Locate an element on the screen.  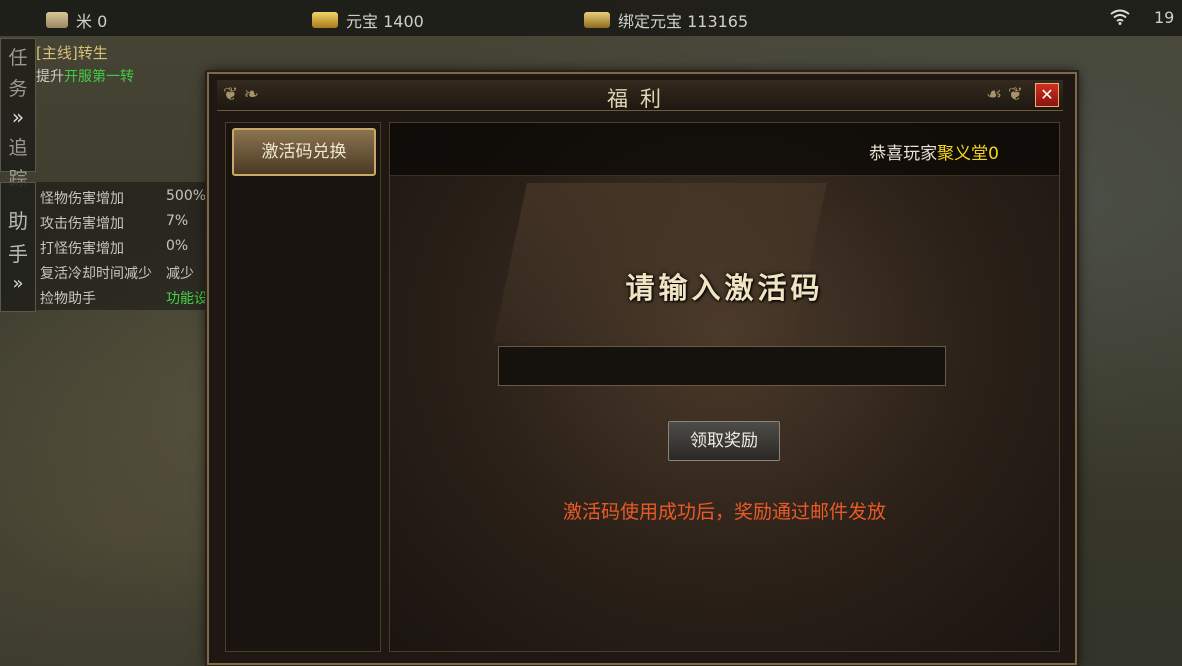
dialog-sidebar: 激活码兑换 is located at coordinates (303, 387).